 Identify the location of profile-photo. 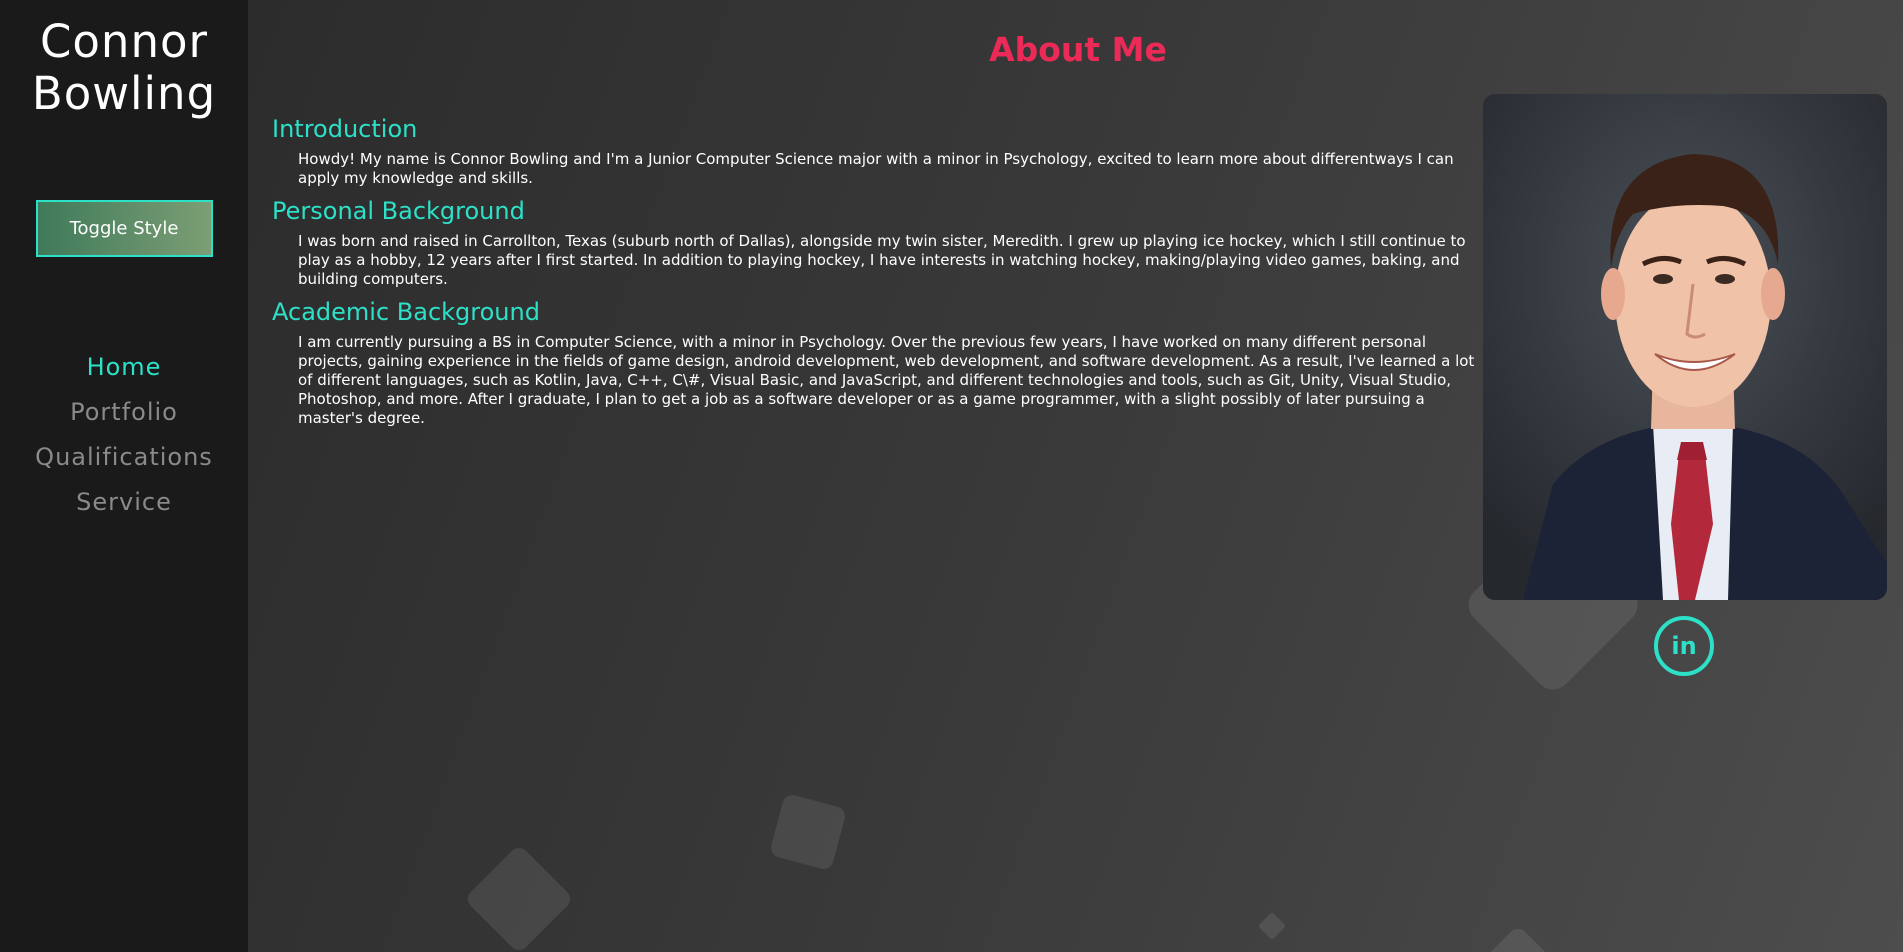
(1685, 347).